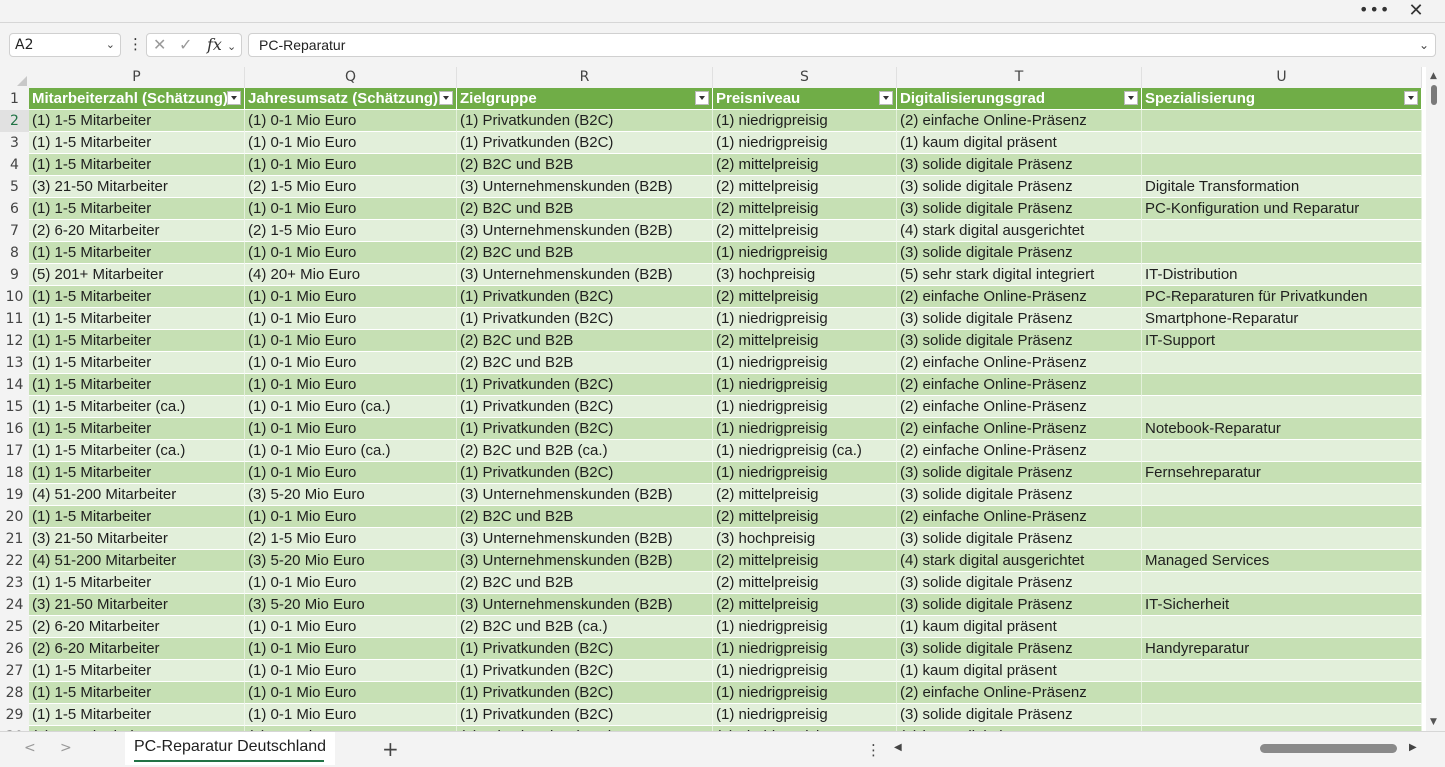  Describe the element at coordinates (842, 45) in the screenshot. I see `formula-input: PC-Reparatur ⌄` at that location.